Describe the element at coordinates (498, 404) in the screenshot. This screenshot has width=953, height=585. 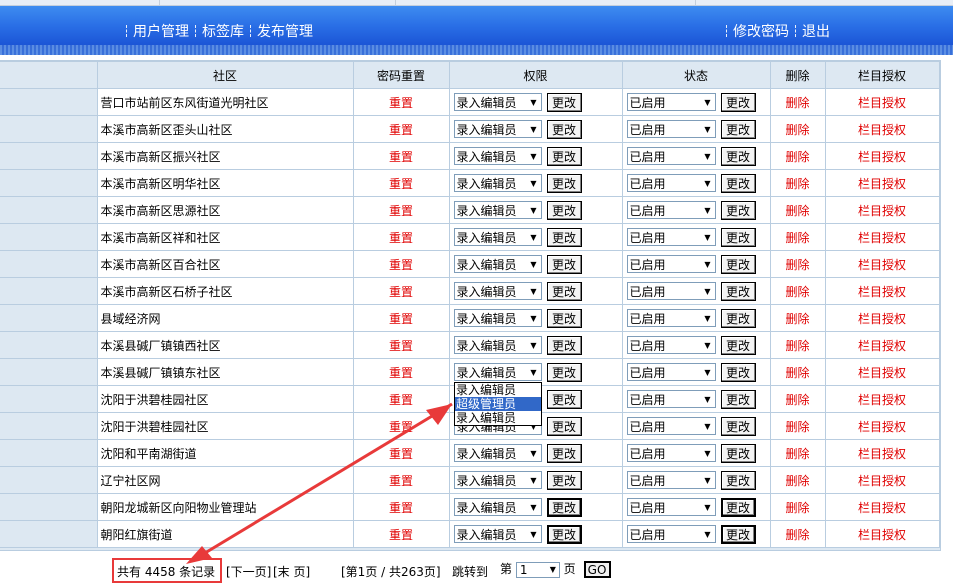
I see `dropdown-option-highlighted: 超级管理员` at that location.